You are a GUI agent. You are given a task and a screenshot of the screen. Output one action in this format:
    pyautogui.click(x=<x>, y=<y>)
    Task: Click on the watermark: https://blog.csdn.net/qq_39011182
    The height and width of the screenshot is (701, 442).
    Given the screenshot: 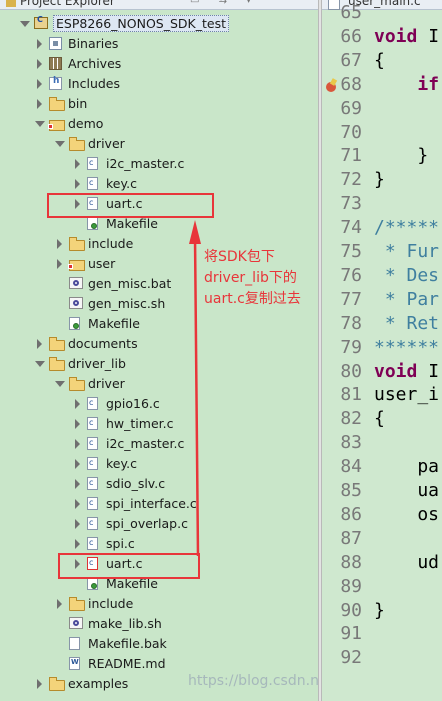 What is the action you would take?
    pyautogui.click(x=253, y=681)
    